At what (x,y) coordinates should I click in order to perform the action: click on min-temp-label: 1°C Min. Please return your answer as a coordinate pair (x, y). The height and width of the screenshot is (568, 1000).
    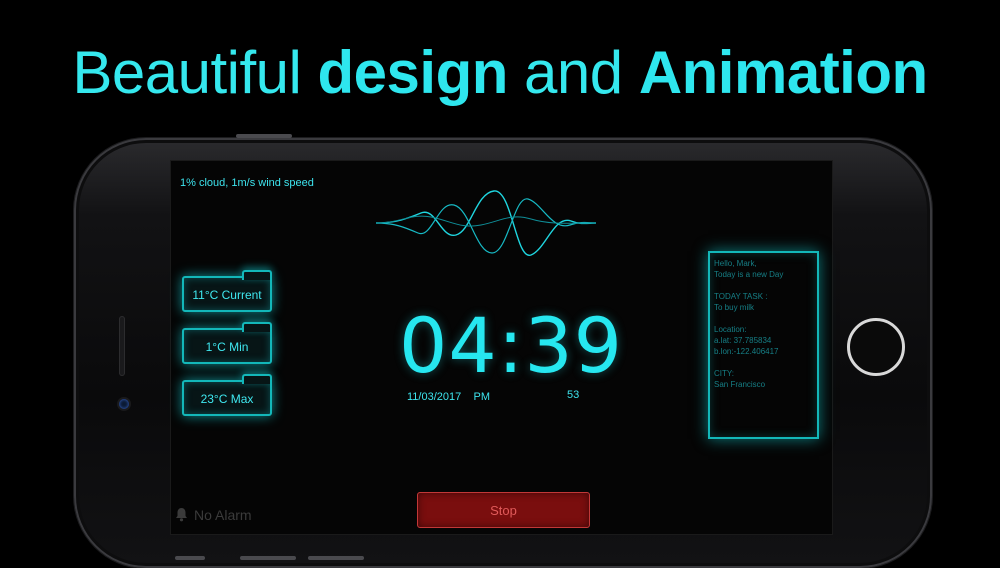
    Looking at the image, I should click on (227, 347).